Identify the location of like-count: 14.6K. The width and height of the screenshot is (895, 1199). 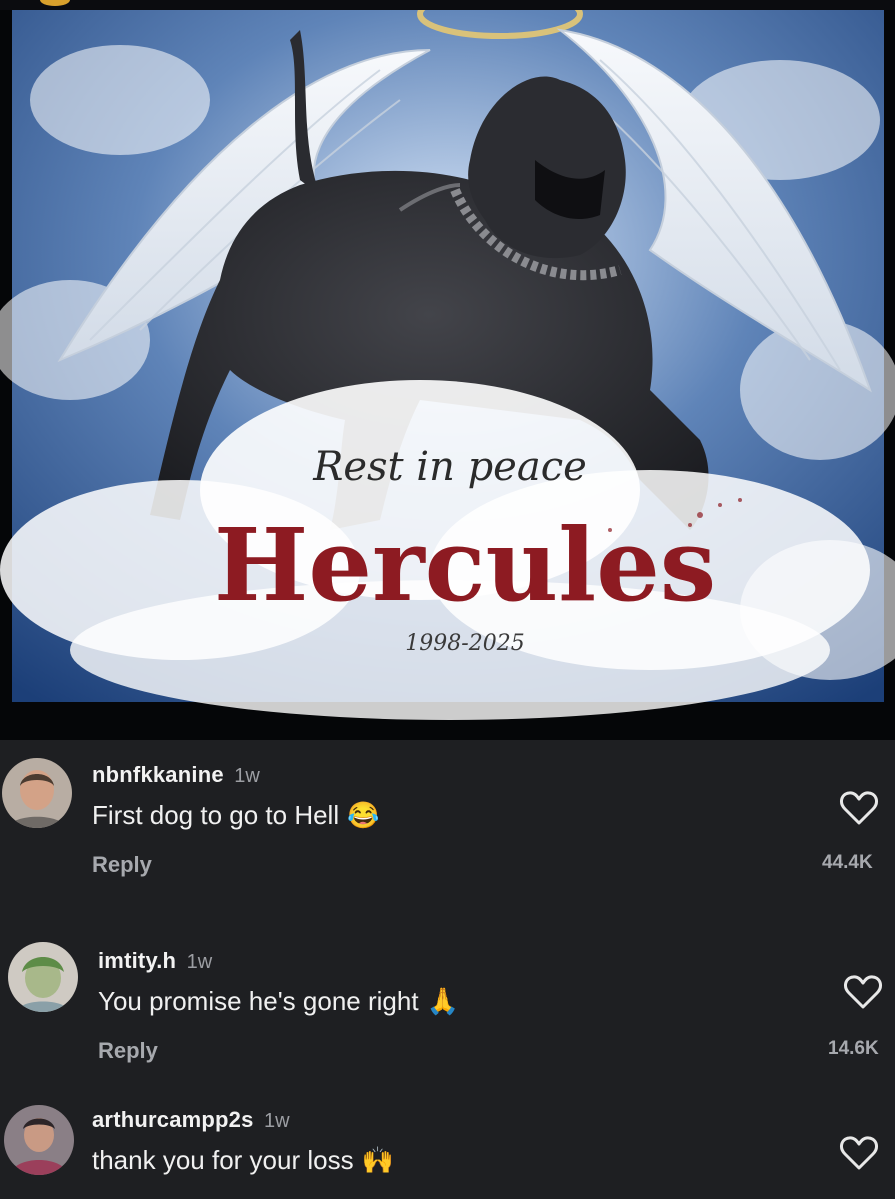
(853, 1048).